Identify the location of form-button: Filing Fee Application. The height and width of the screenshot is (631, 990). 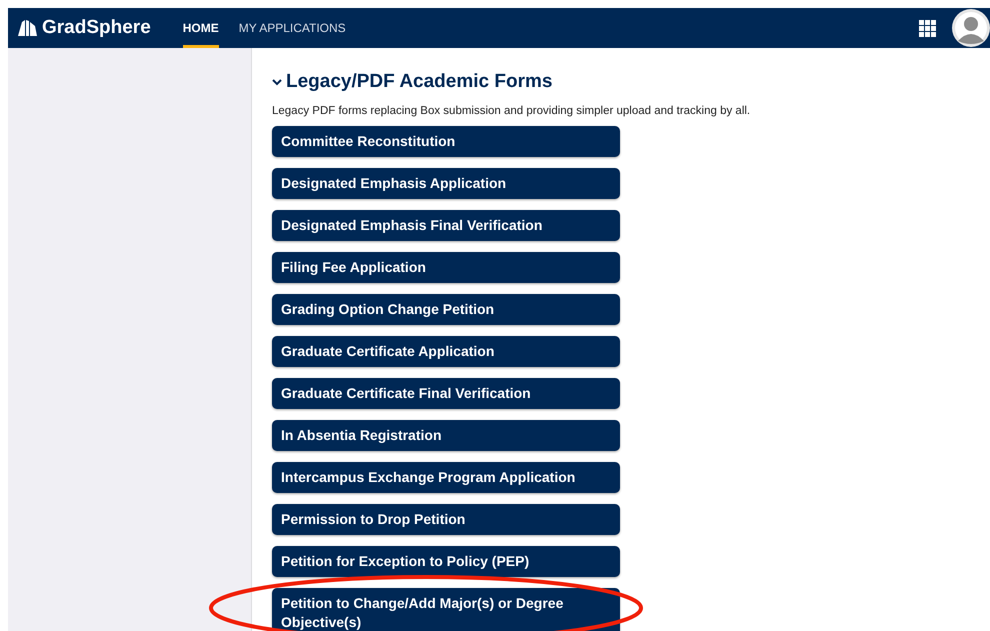
(446, 267).